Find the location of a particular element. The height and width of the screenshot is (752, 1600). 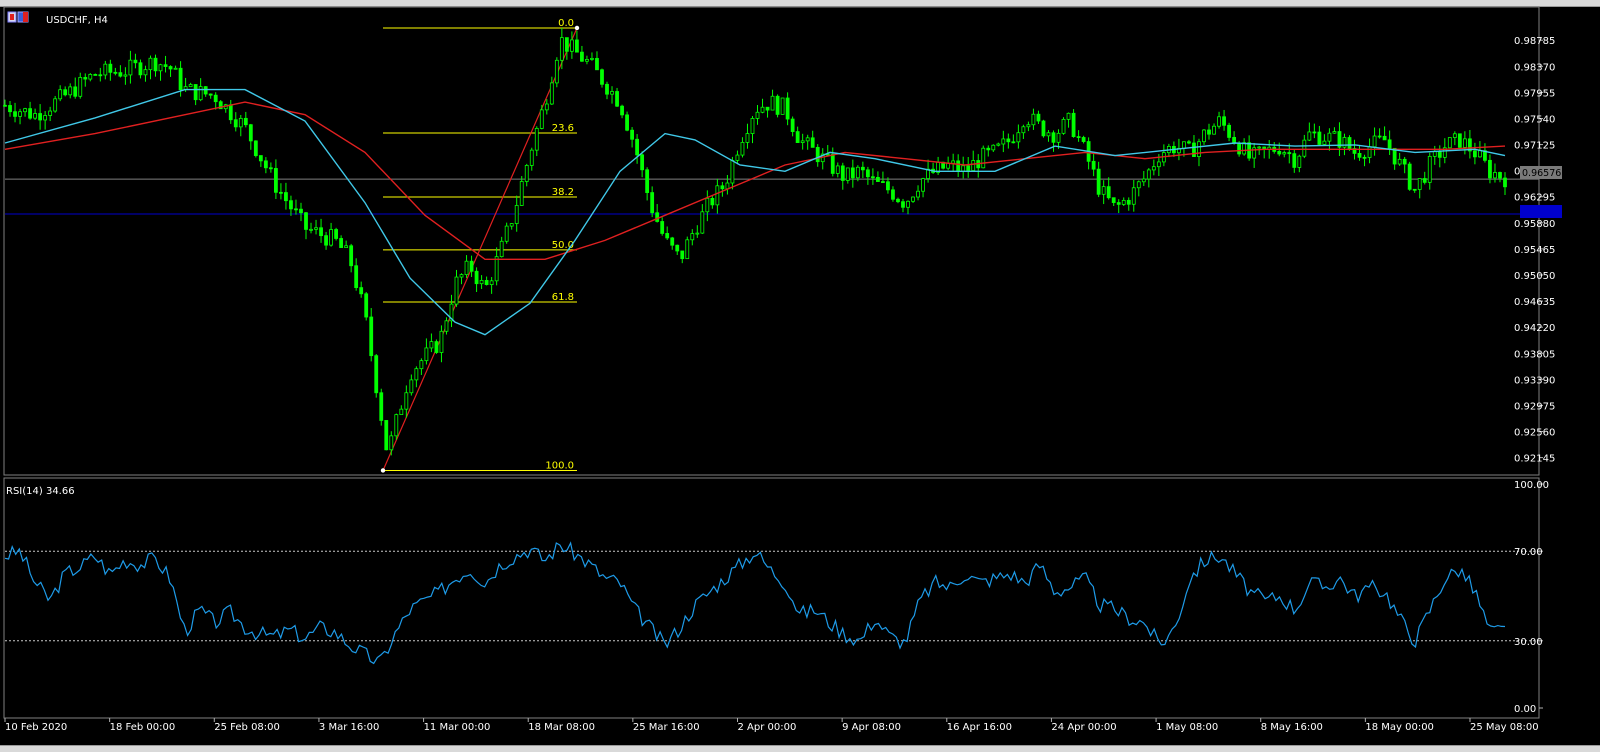

price-tick-label: 0.98370 is located at coordinates (1534, 67).